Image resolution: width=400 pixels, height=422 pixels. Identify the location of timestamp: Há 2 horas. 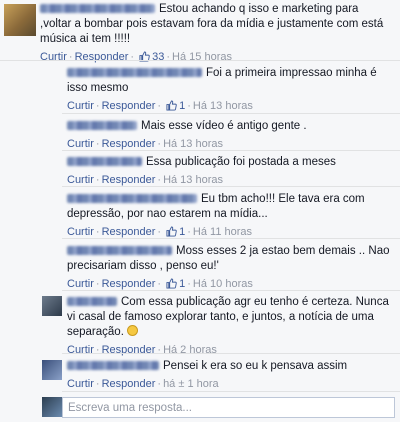
(190, 350).